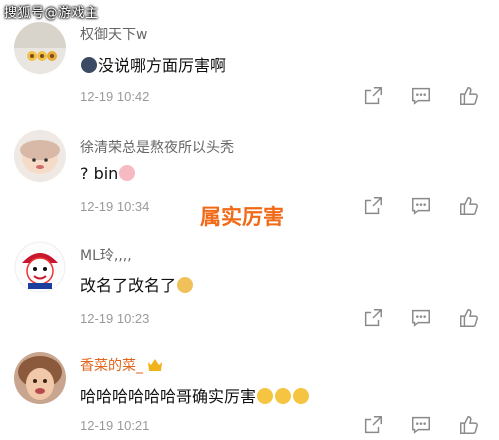 This screenshot has width=499, height=440. What do you see at coordinates (168, 396) in the screenshot?
I see `comment-text-content: 哈哈哈哈哈哈哥确实厉害` at bounding box center [168, 396].